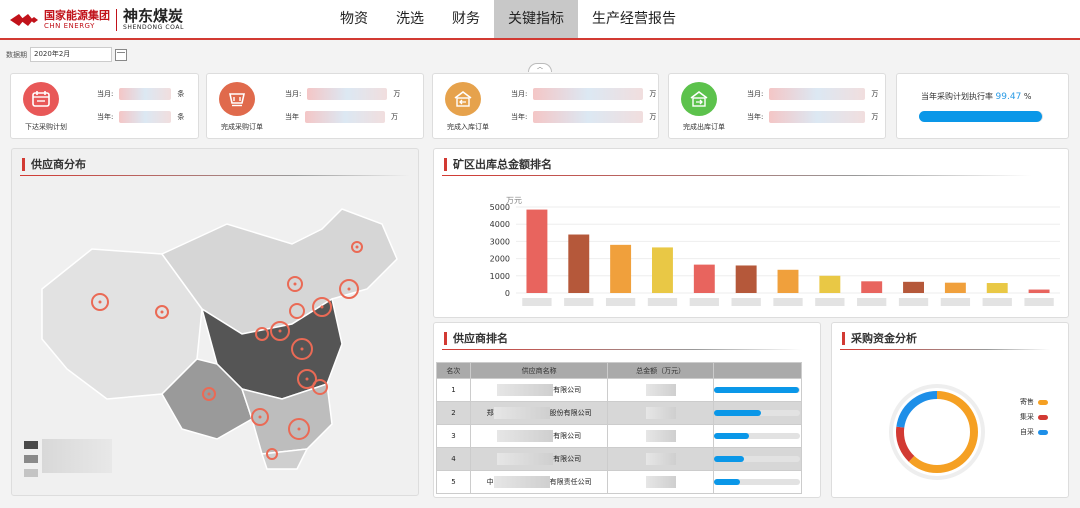 This screenshot has width=1080, height=508. What do you see at coordinates (500, 207) in the screenshot?
I see `y-tick-label: 5000` at bounding box center [500, 207].